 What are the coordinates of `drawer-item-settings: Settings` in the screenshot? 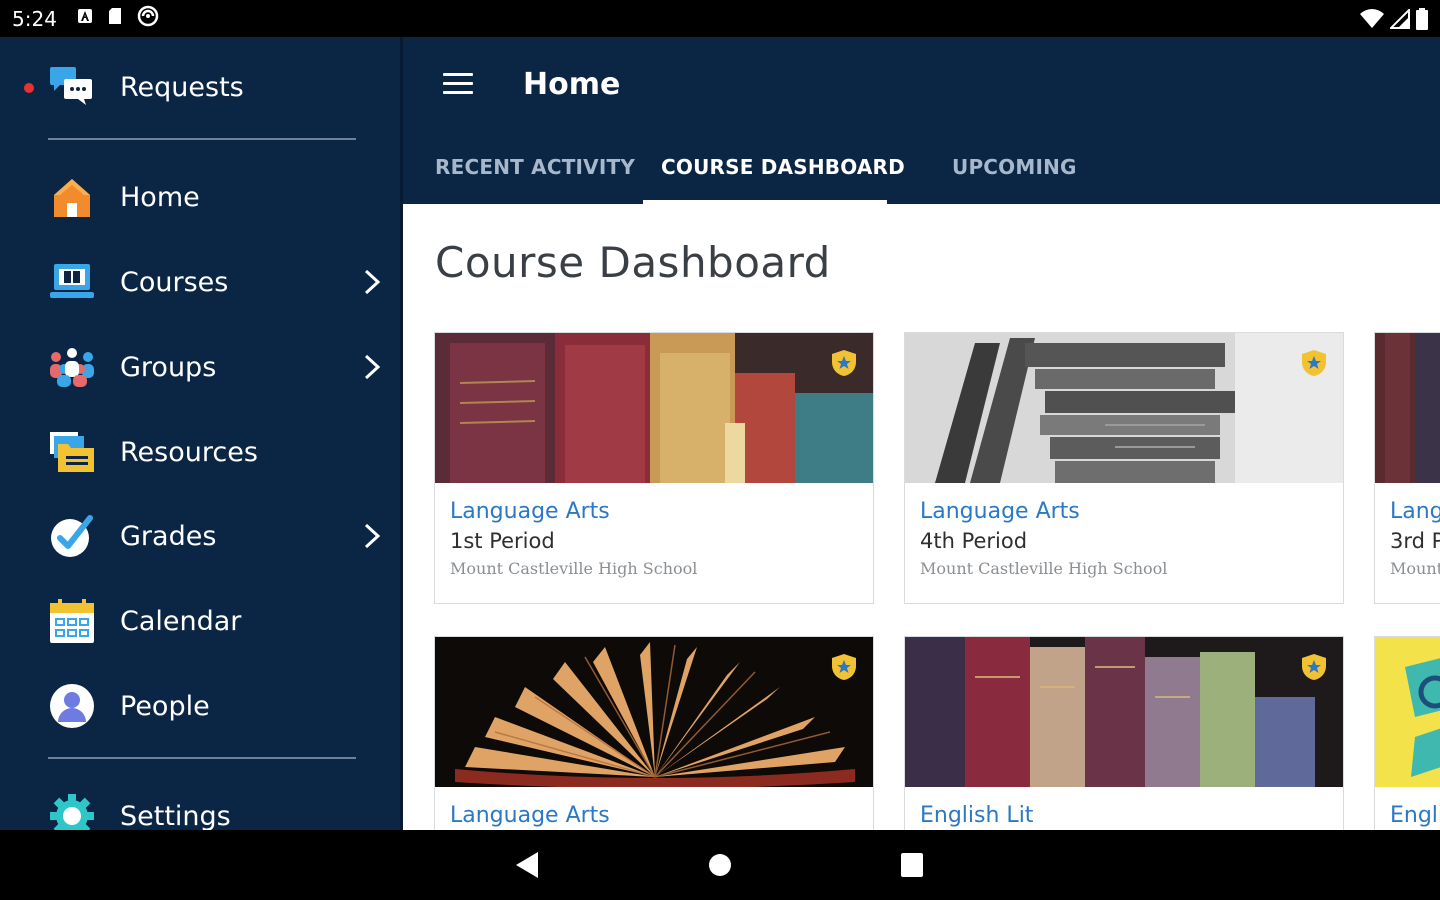 It's located at (200, 804).